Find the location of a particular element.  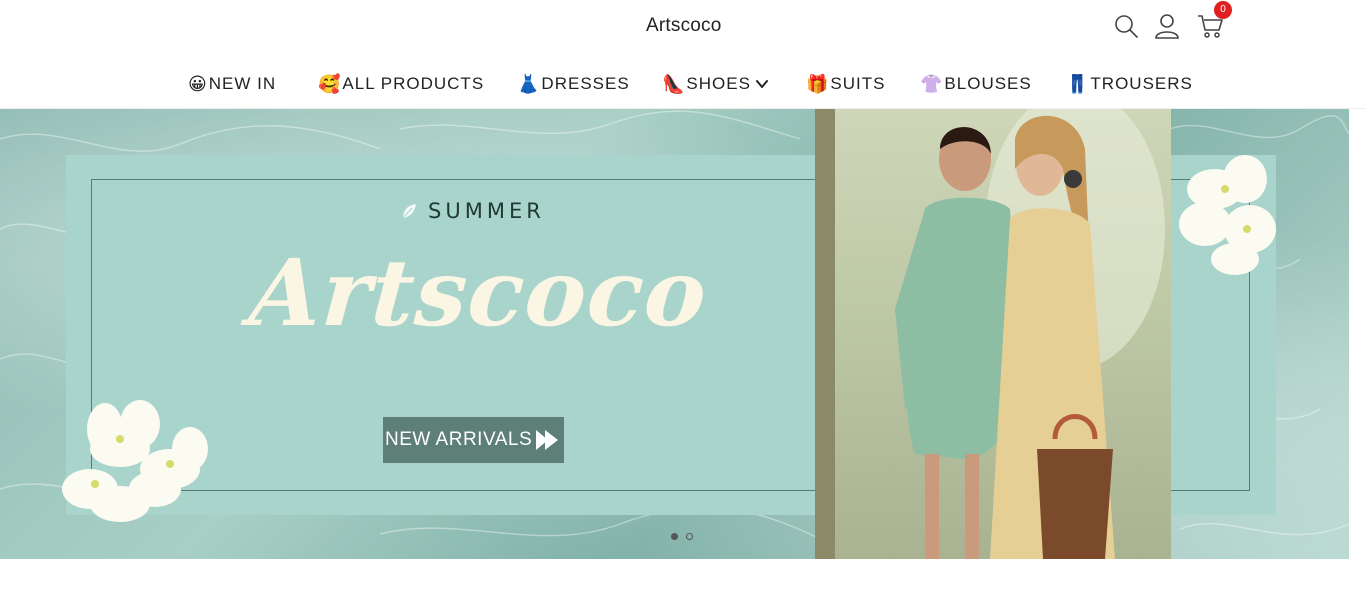

hero-brand-script: Artscoco is located at coordinates (478, 293).